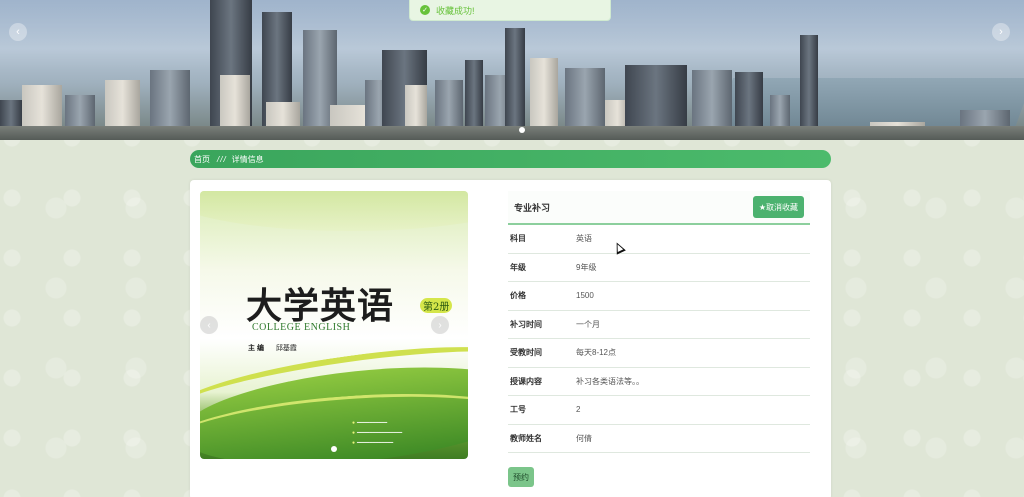 This screenshot has height=497, width=1024. I want to click on detail-label: 年级, so click(518, 267).